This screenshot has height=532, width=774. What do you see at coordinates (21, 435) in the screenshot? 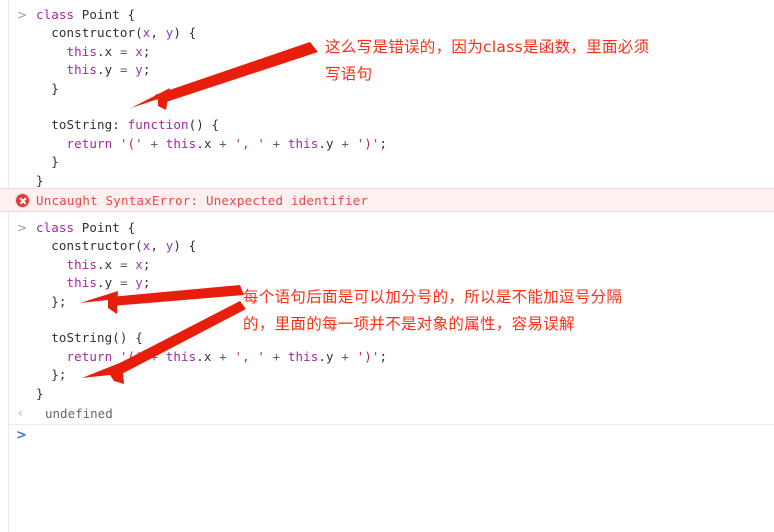
I see `prompt-chevron-active-icon: >` at bounding box center [21, 435].